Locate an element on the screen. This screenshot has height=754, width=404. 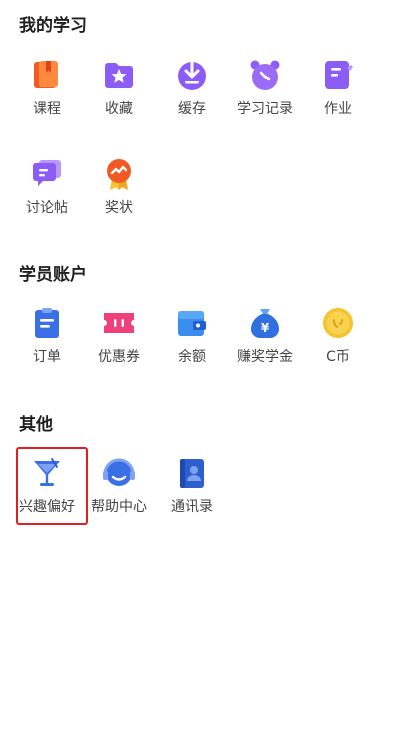
menu-item-discussion: 讨论帖 is located at coordinates (47, 197).